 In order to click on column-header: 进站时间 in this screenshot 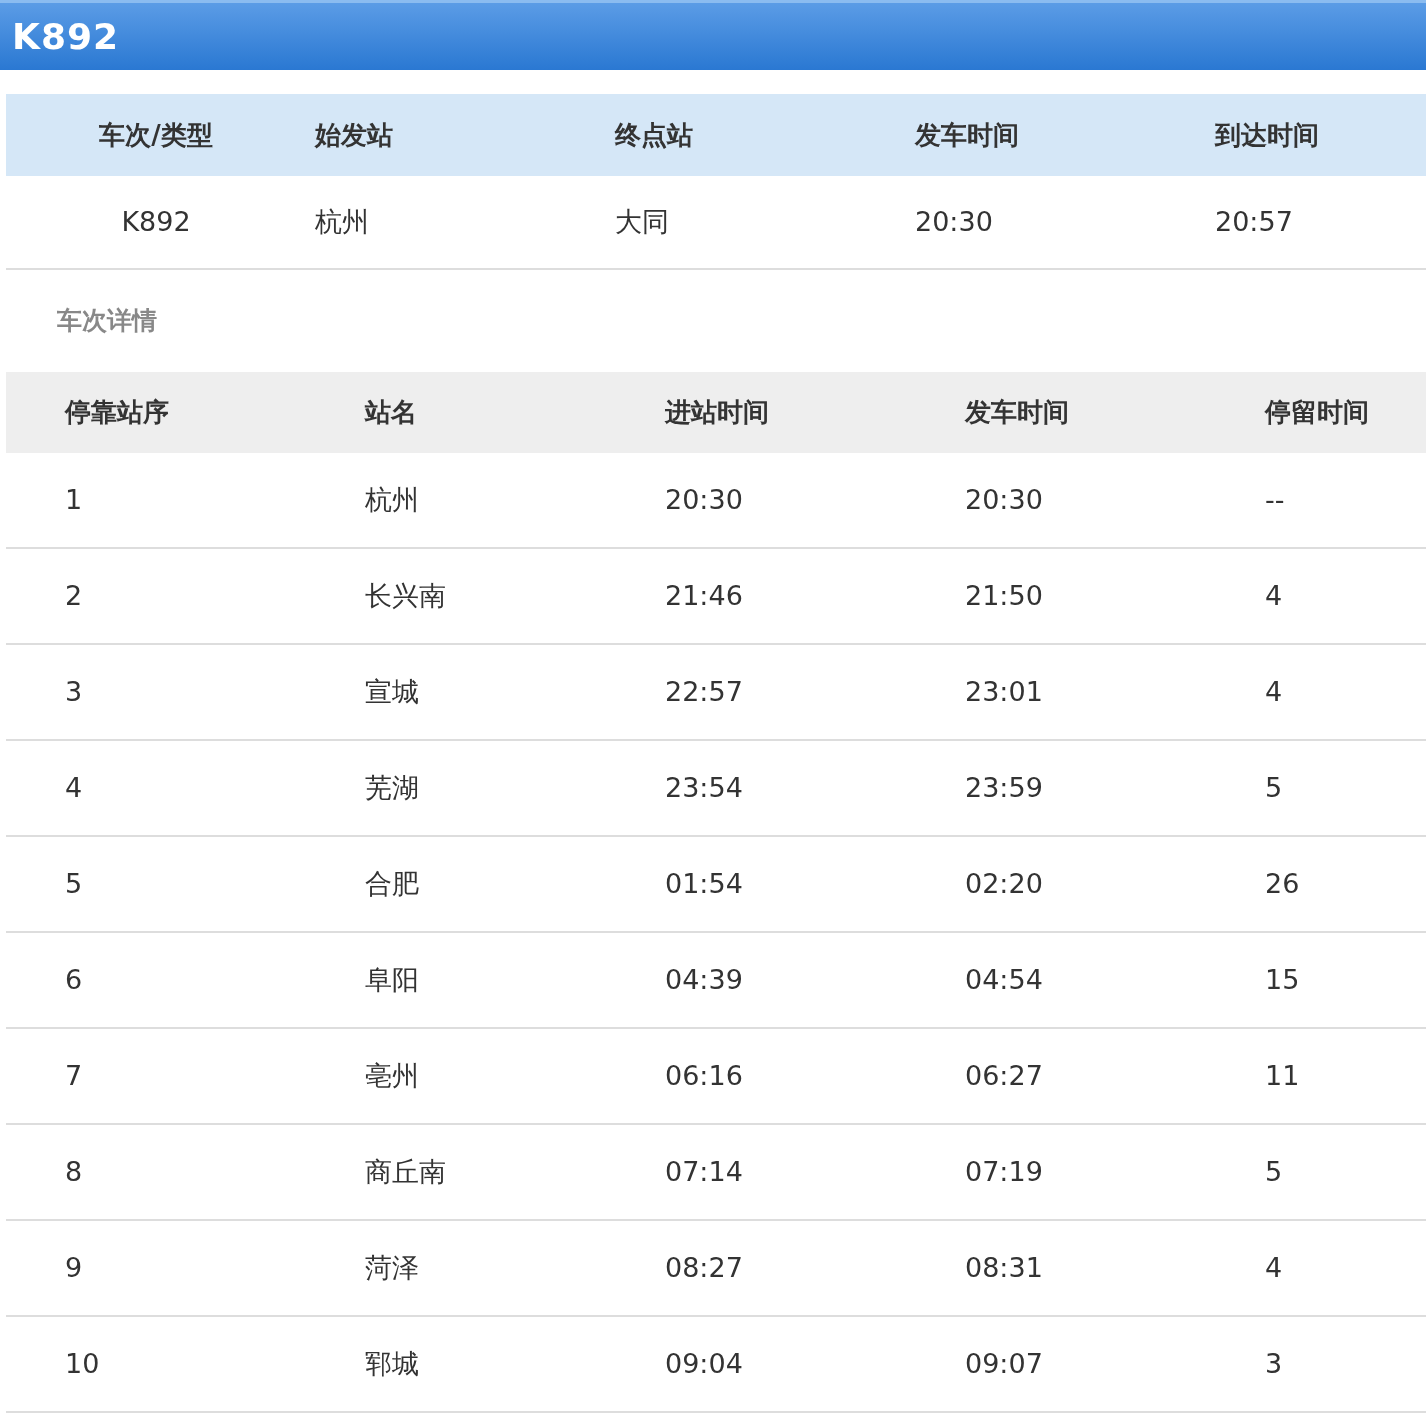, I will do `click(716, 412)`.